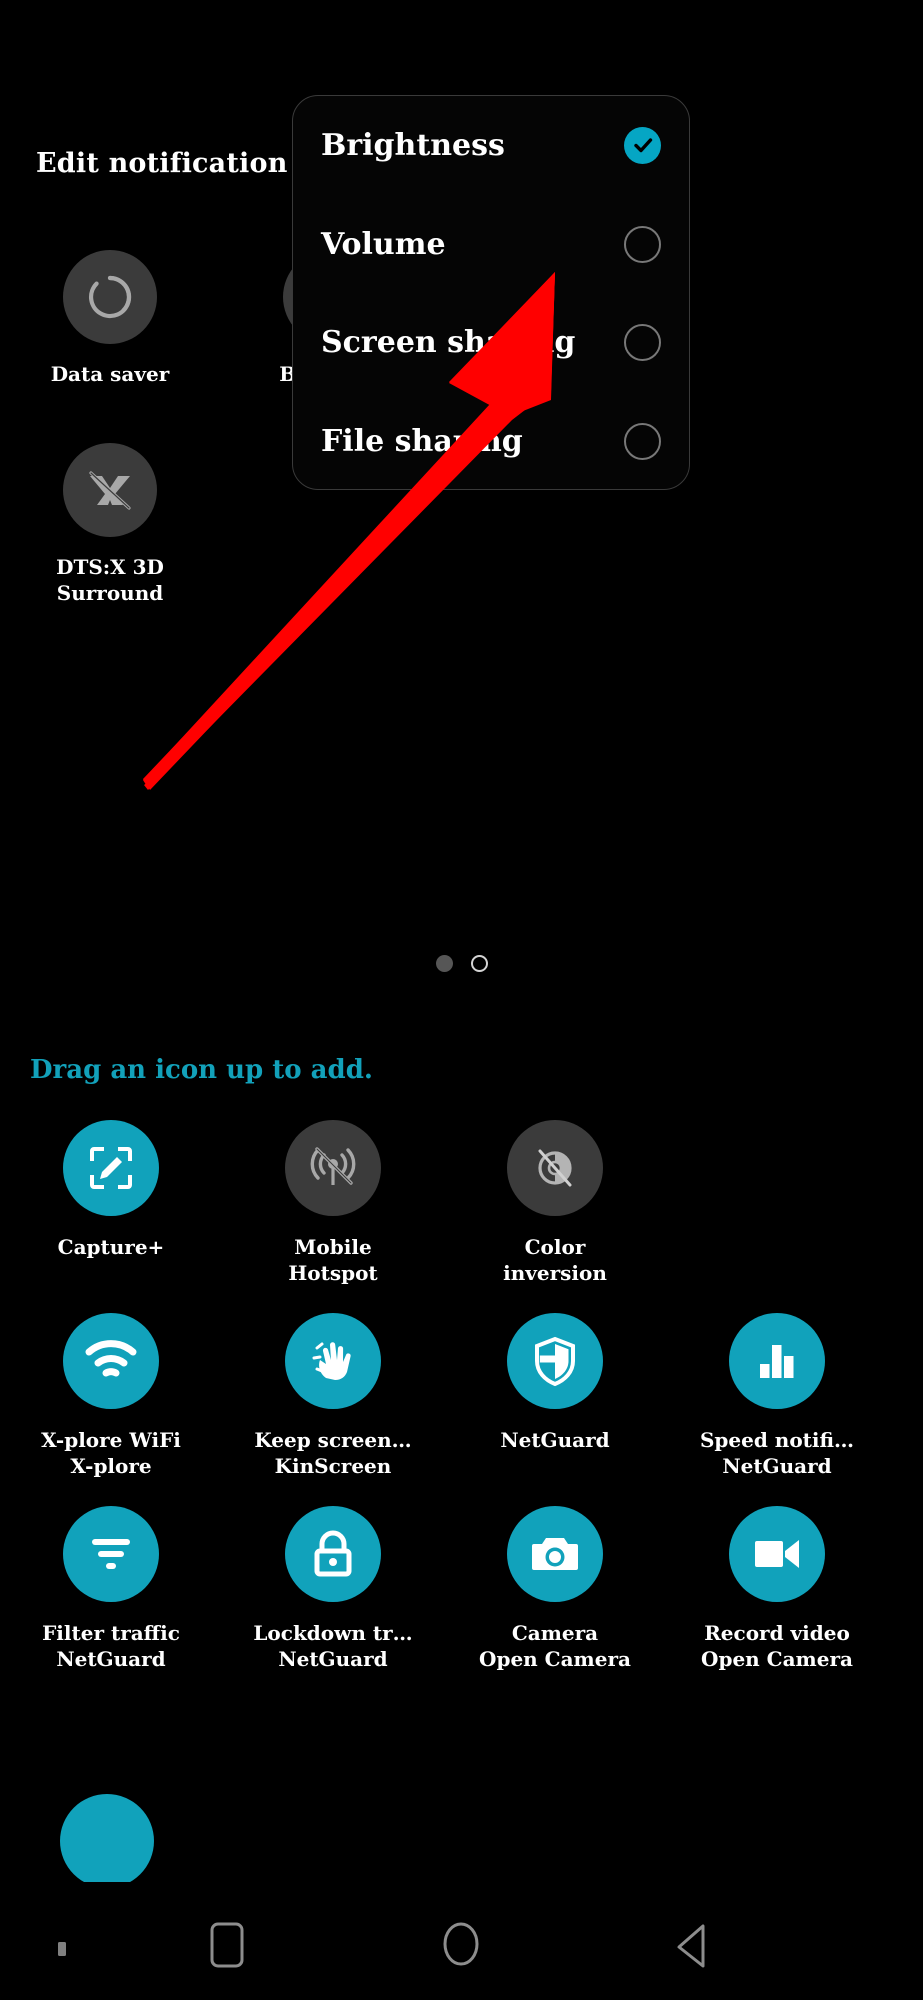 The width and height of the screenshot is (923, 2000). Describe the element at coordinates (333, 1168) in the screenshot. I see `mobile-hotspot-off-icon` at that location.